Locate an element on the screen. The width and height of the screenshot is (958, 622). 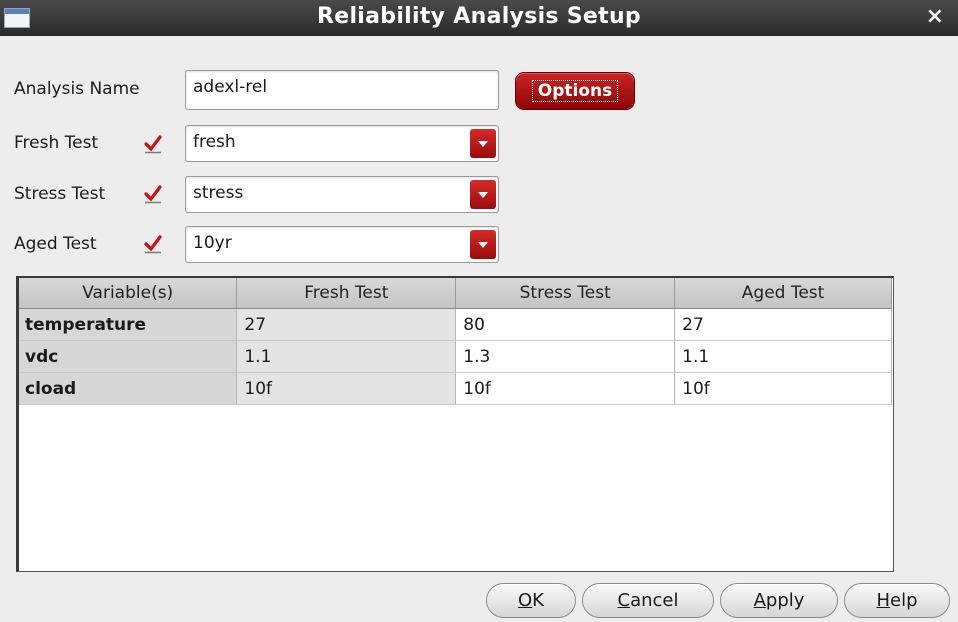
aged-value-cell: 27 is located at coordinates (783, 324).